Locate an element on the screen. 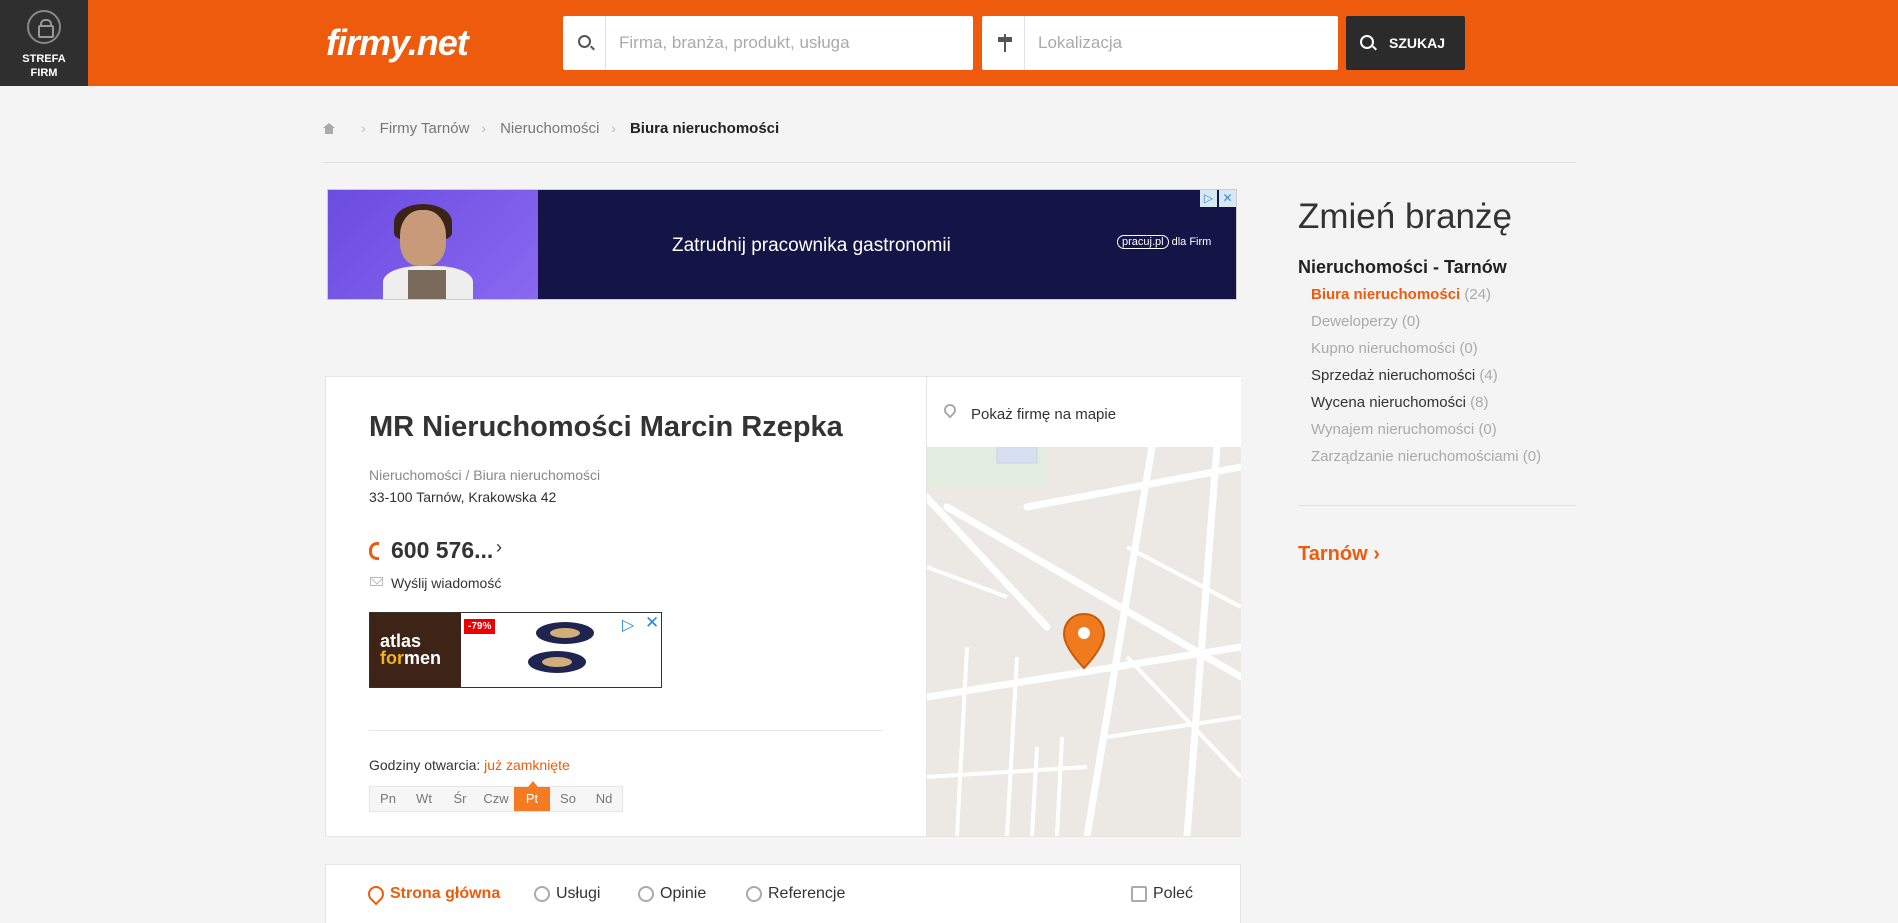 Image resolution: width=1898 pixels, height=923 pixels. check-seal-icon is located at coordinates (754, 894).